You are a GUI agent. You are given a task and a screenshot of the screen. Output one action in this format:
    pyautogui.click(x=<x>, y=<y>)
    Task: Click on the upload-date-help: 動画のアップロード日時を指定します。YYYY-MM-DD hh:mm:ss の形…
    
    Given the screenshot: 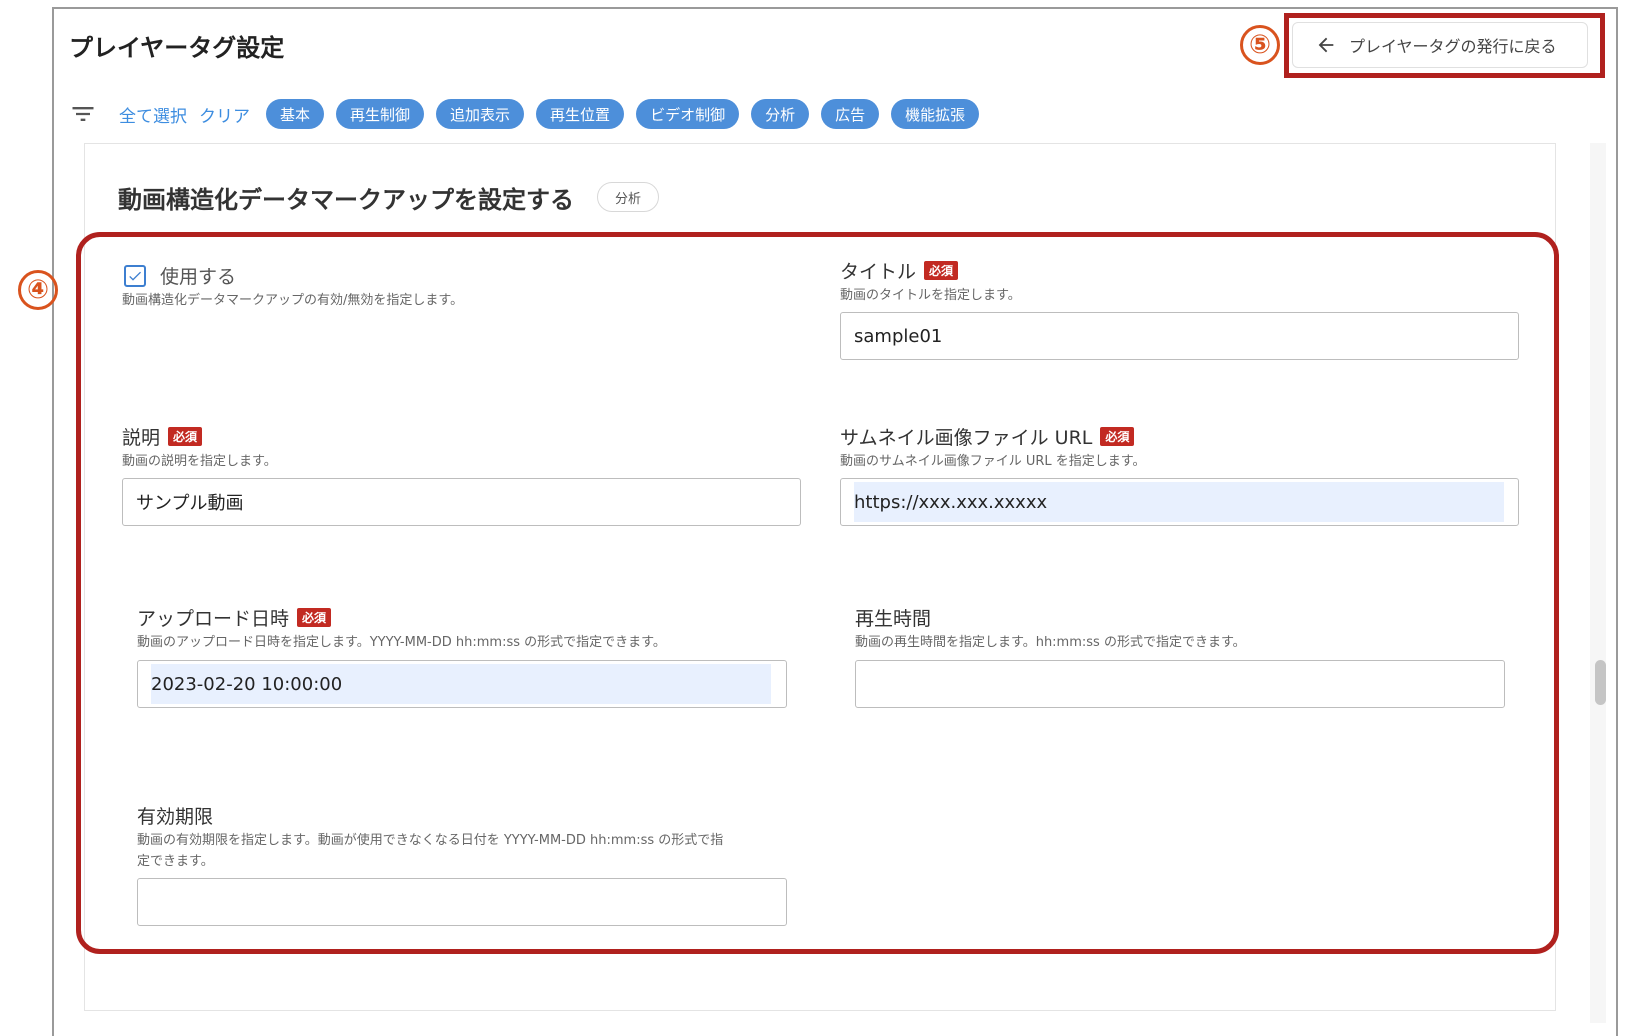 What is the action you would take?
    pyautogui.click(x=401, y=642)
    